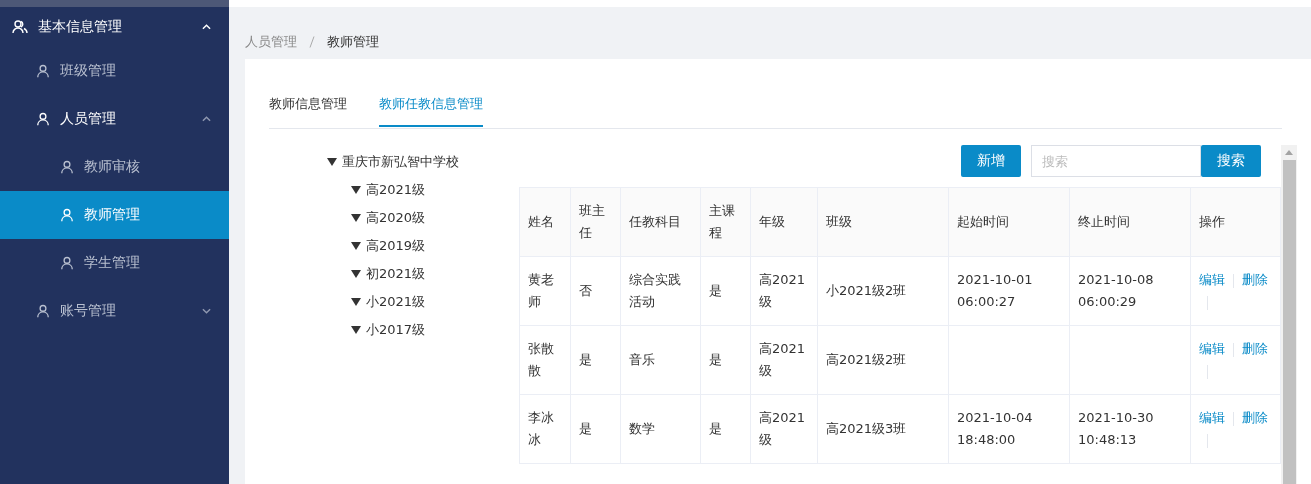  What do you see at coordinates (1130, 429) in the screenshot?
I see `table-cell: 2021-10-30 10:48:13` at bounding box center [1130, 429].